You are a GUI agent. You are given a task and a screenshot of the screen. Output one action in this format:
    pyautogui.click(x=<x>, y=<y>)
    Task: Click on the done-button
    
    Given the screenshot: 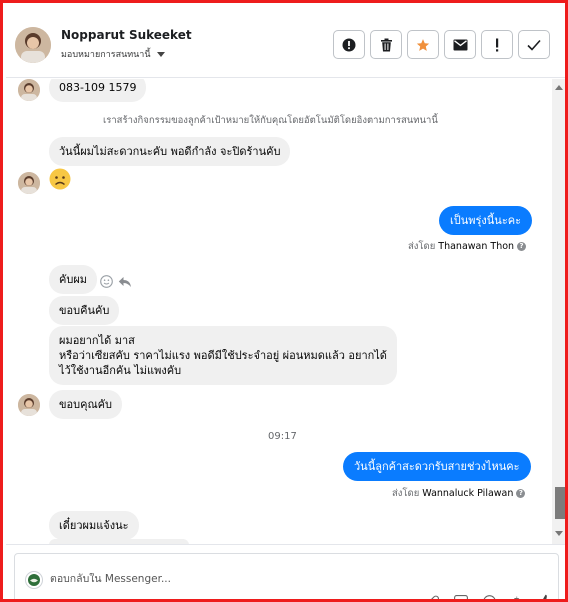 What is the action you would take?
    pyautogui.click(x=534, y=44)
    